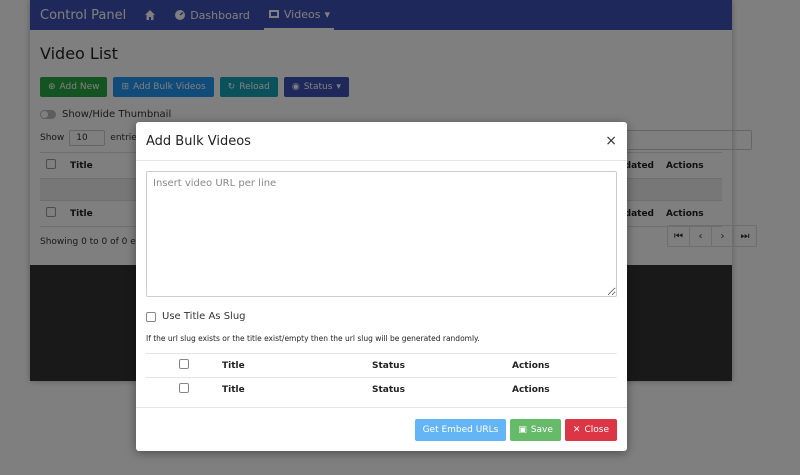  I want to click on use-title-as-slug-checkbox, so click(151, 316).